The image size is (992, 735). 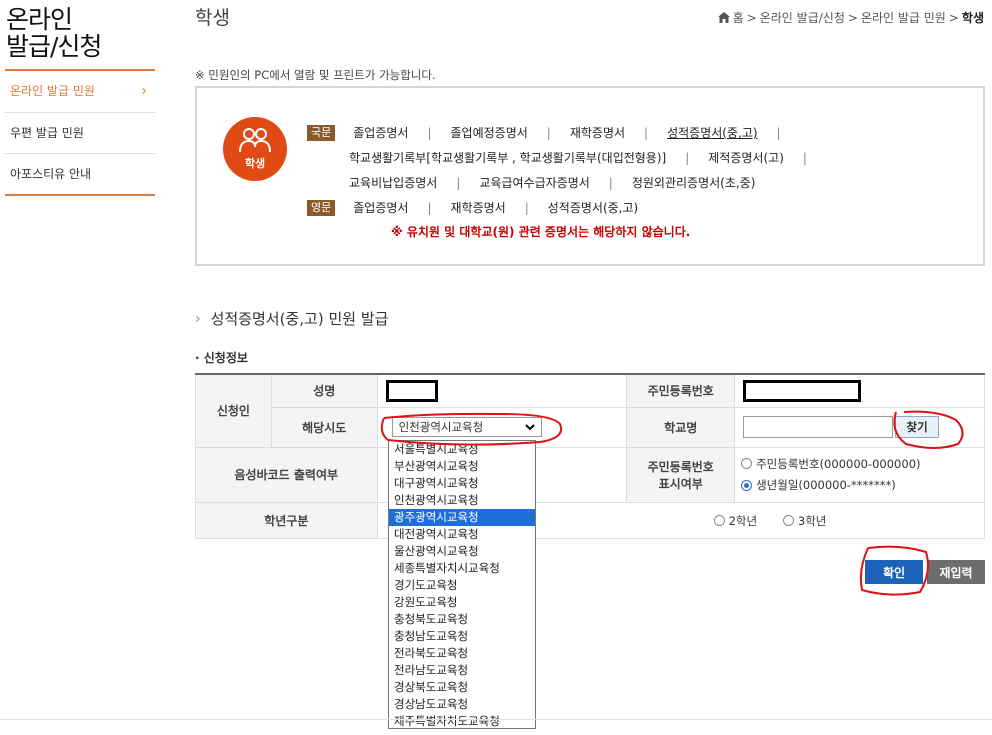 I want to click on section-title: › 성적증명서(중,고) 민원 발급, so click(x=291, y=318).